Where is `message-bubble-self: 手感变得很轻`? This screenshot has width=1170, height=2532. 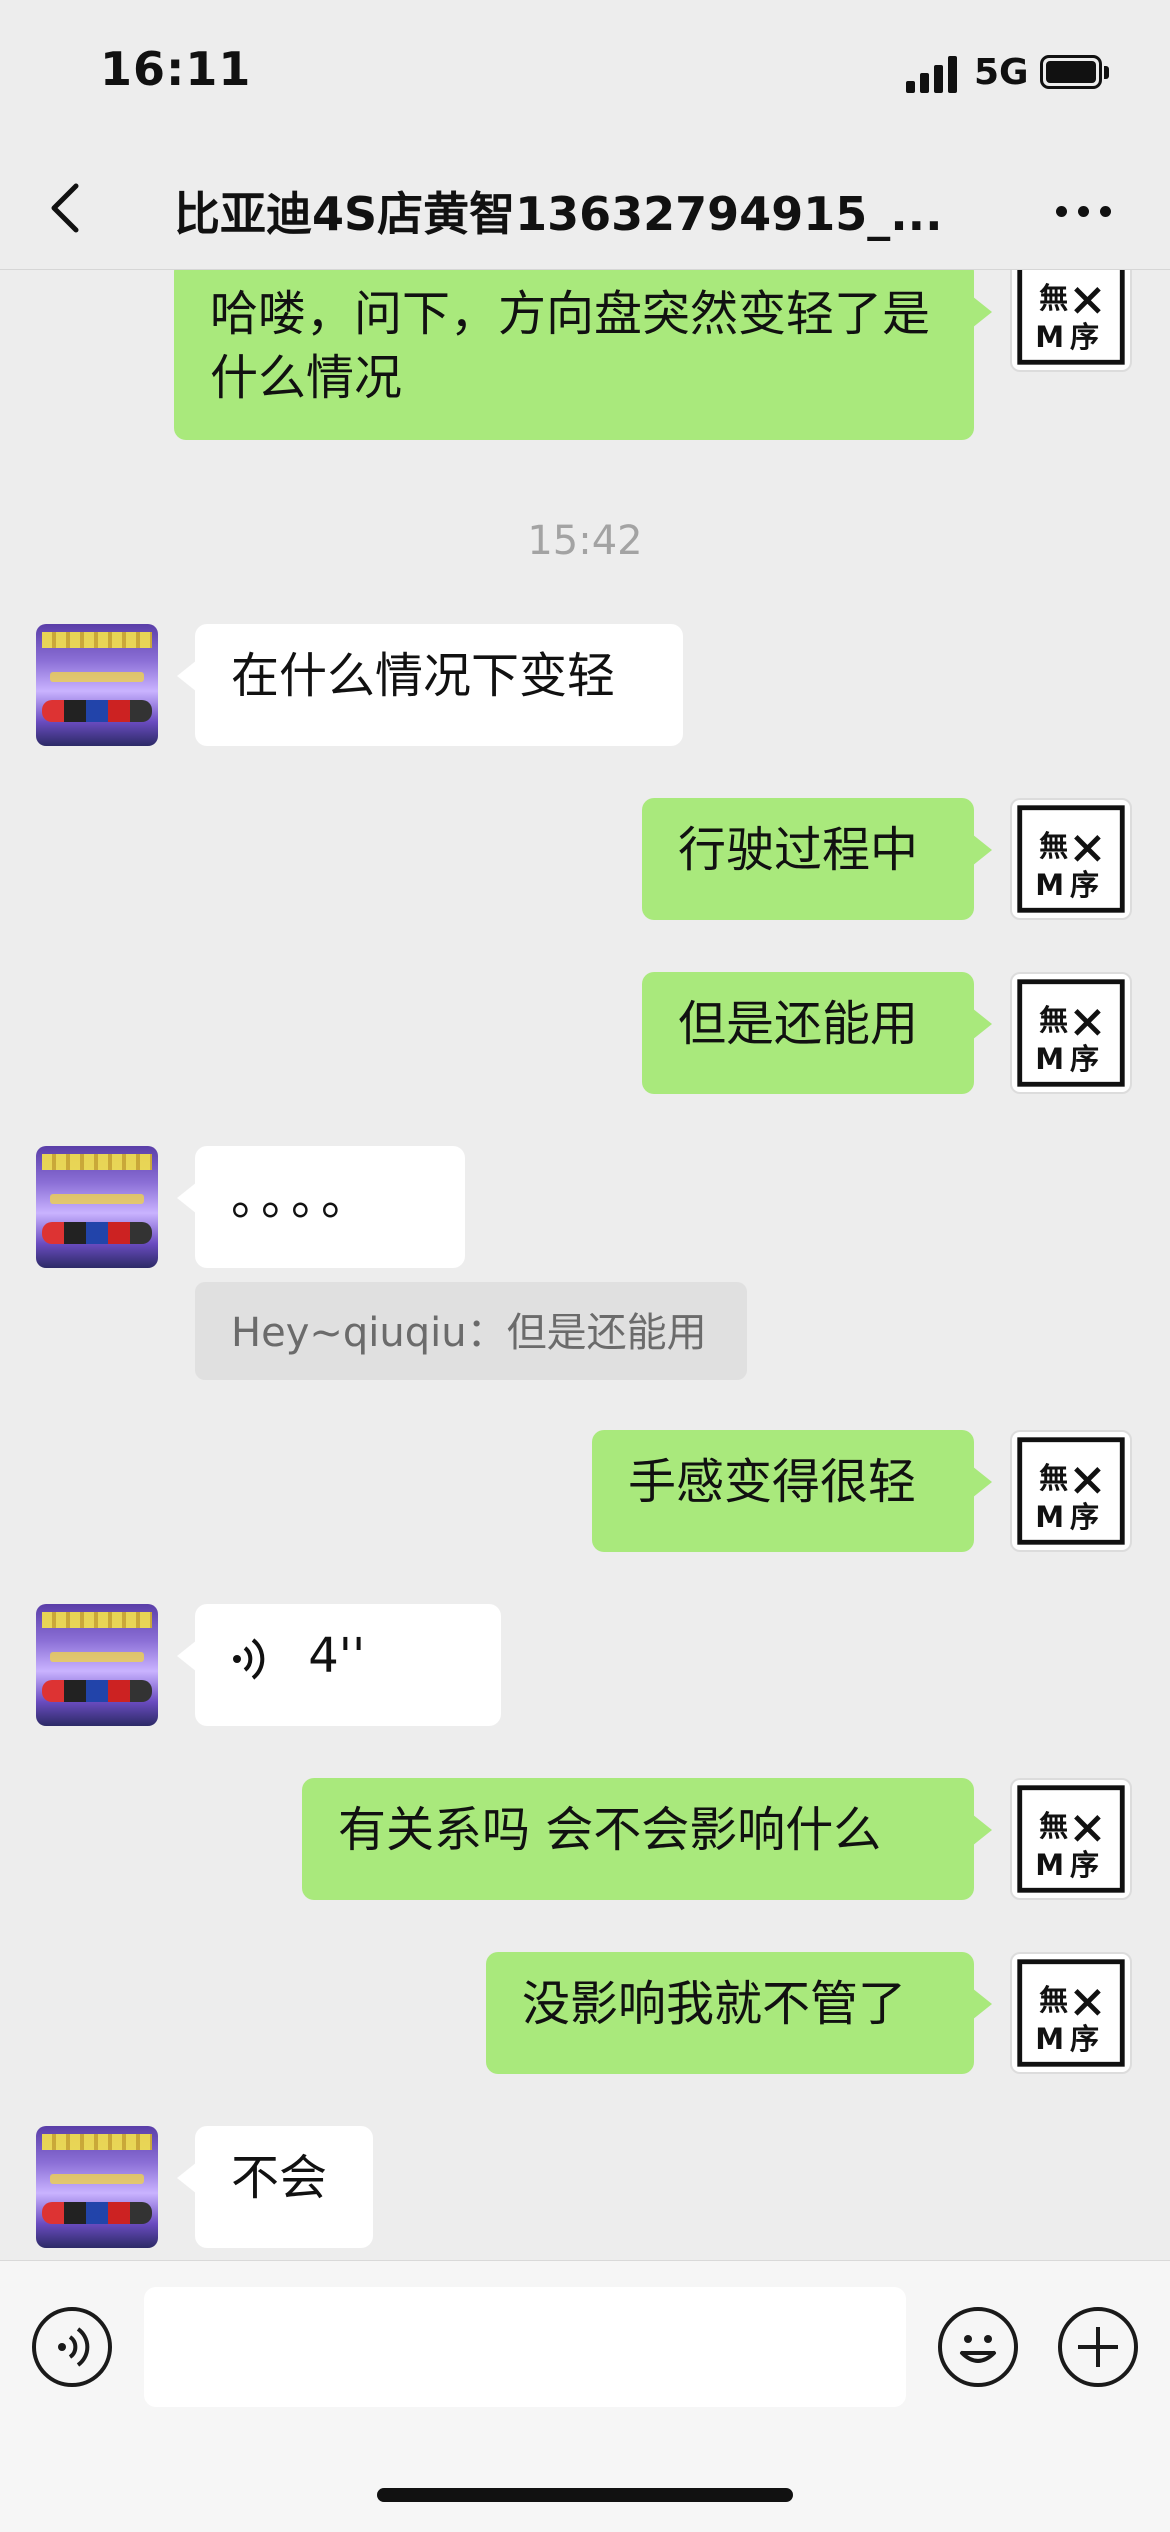 message-bubble-self: 手感变得很轻 is located at coordinates (792, 1491).